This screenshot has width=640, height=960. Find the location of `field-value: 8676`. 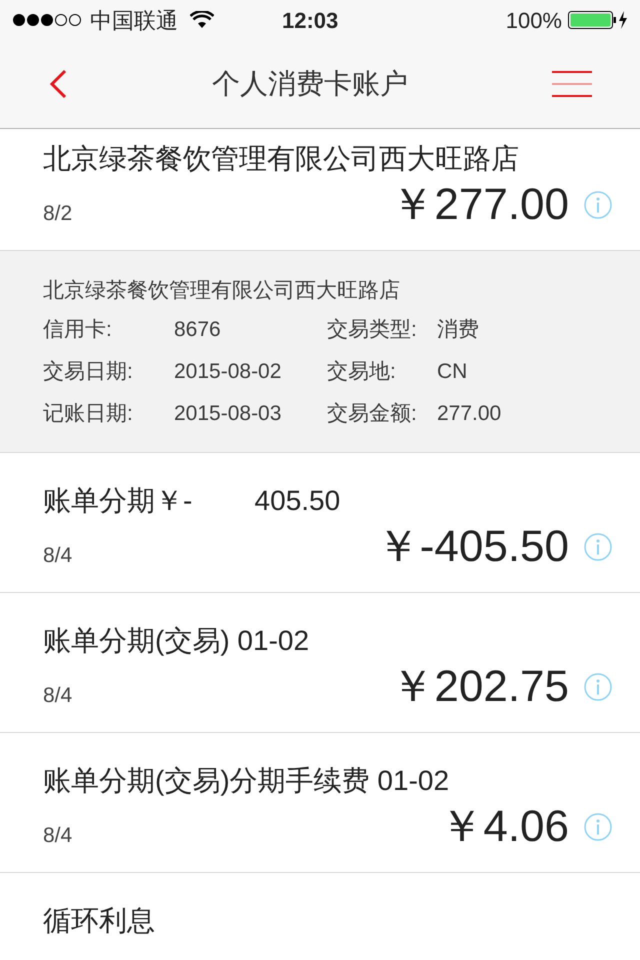

field-value: 8676 is located at coordinates (198, 330).